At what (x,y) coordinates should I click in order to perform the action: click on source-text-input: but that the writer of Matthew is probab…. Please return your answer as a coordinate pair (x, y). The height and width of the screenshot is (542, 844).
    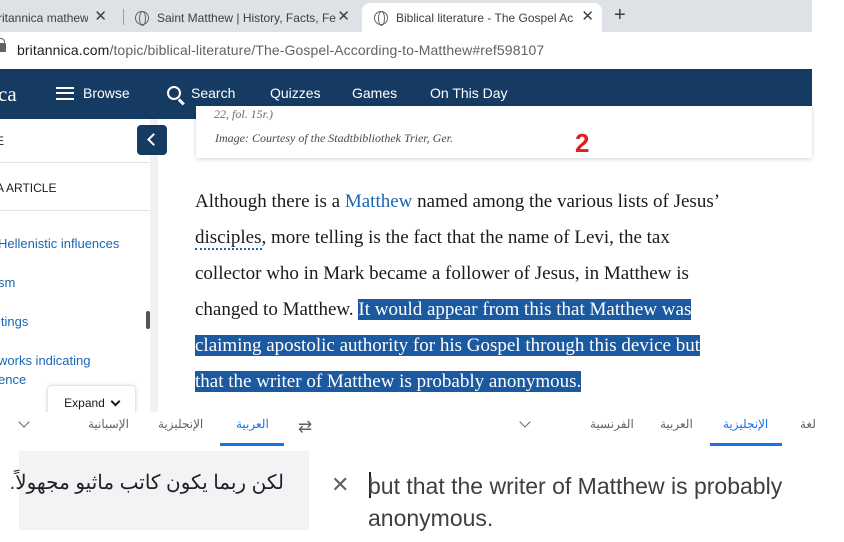
    Looking at the image, I should click on (598, 502).